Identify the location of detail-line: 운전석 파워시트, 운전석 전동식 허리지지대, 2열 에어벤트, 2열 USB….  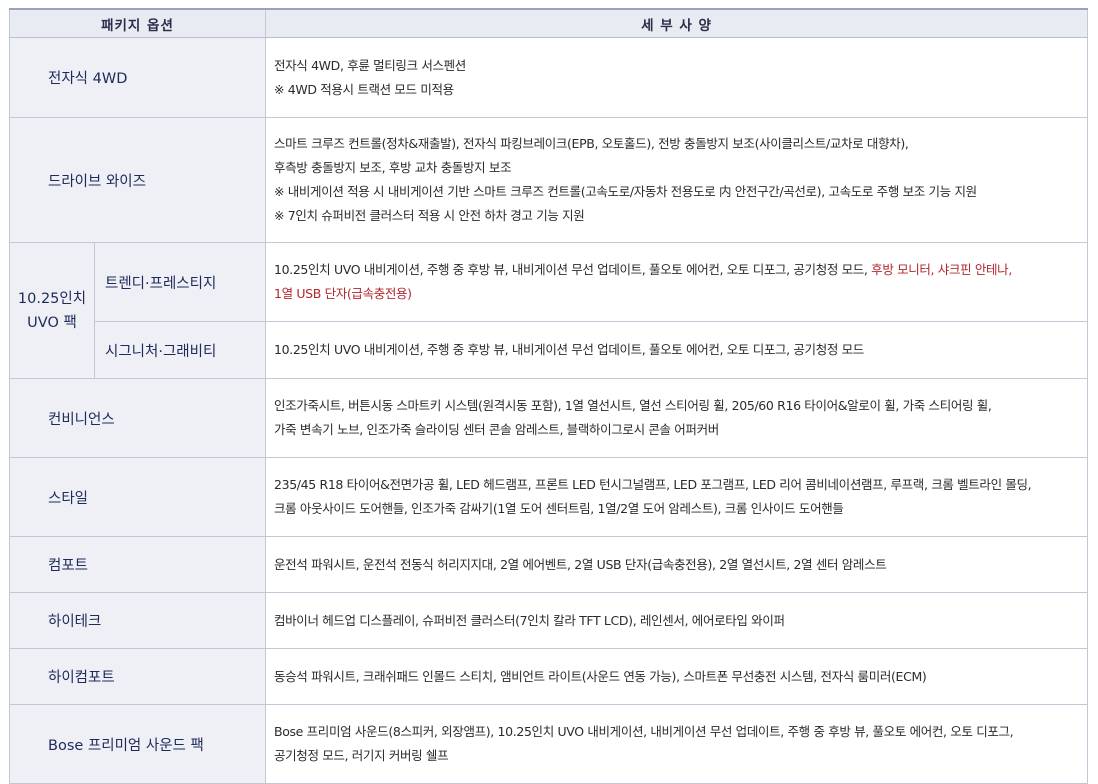
(580, 564).